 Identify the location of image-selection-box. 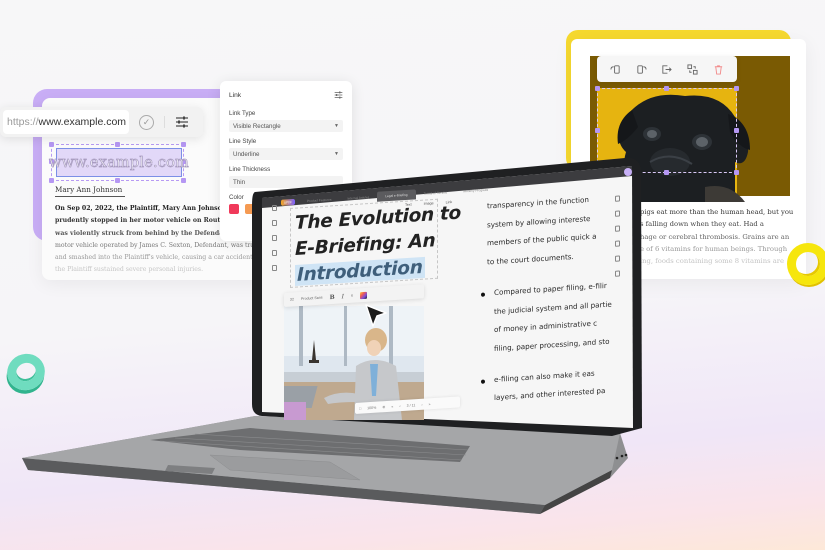
(667, 130).